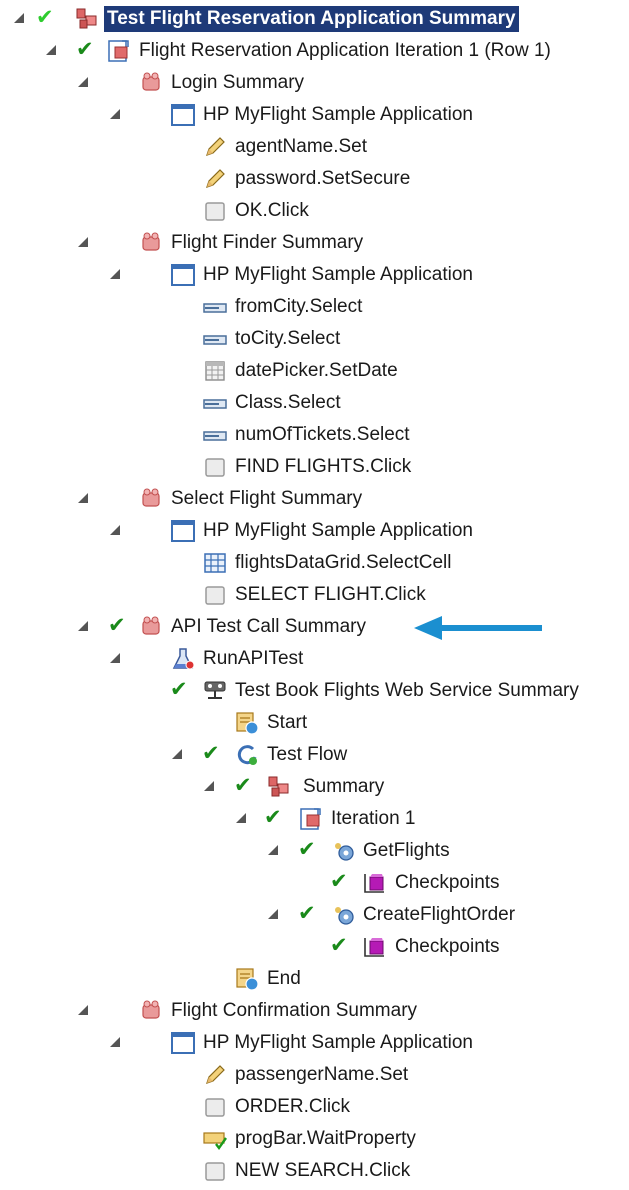 Image resolution: width=629 pixels, height=1190 pixels. Describe the element at coordinates (314, 1171) in the screenshot. I see `tree-node: NEW SEARCH.Click` at that location.